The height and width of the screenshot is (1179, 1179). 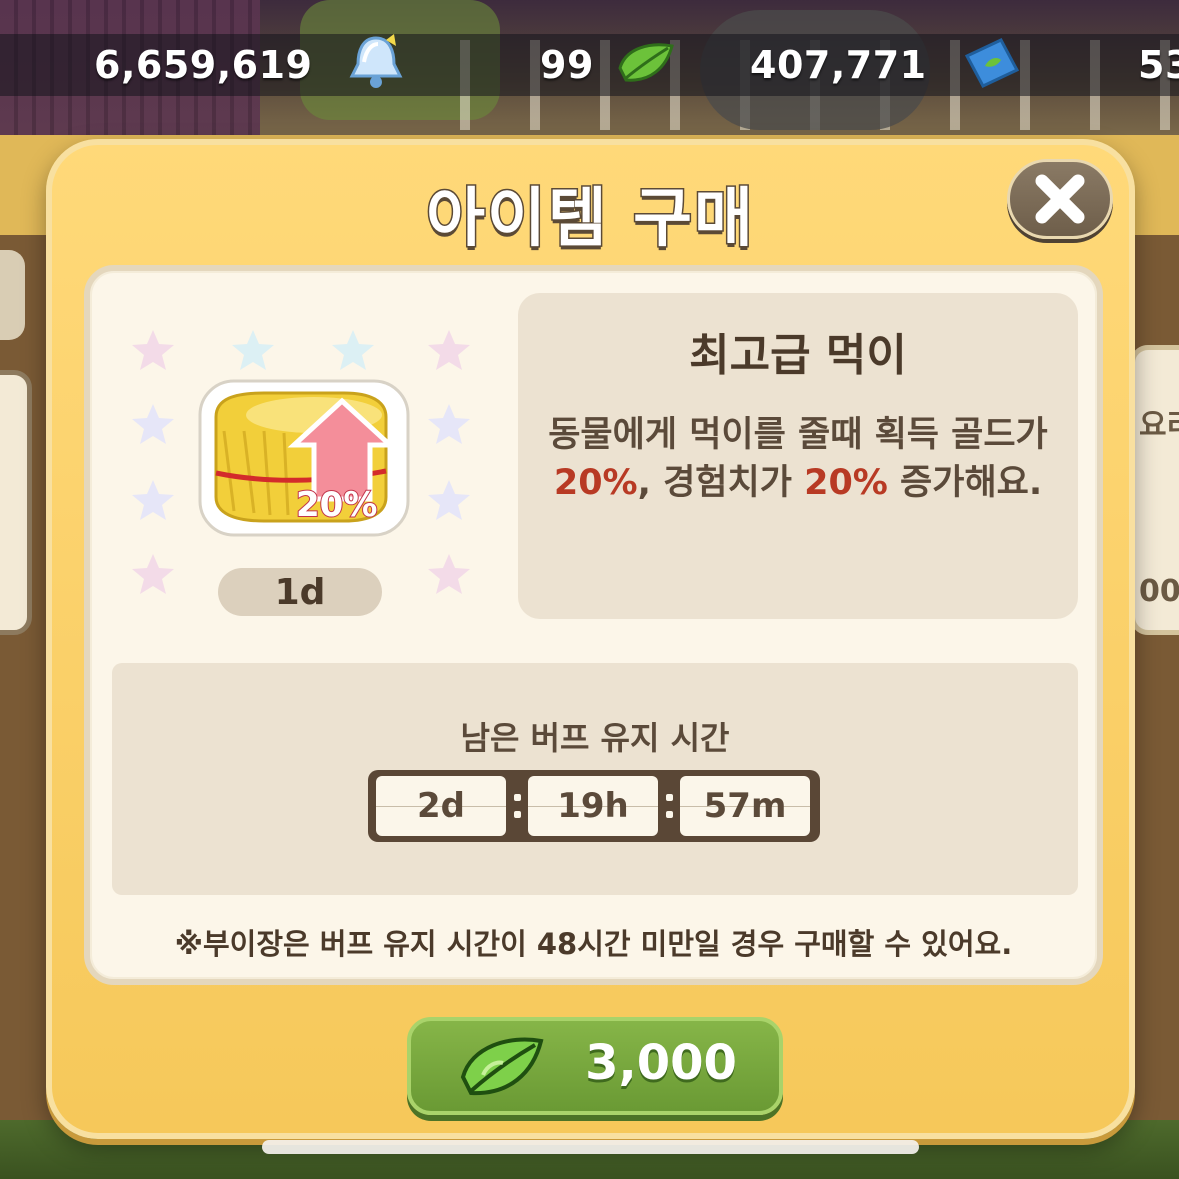 What do you see at coordinates (300, 592) in the screenshot?
I see `duration-pill: 1d` at bounding box center [300, 592].